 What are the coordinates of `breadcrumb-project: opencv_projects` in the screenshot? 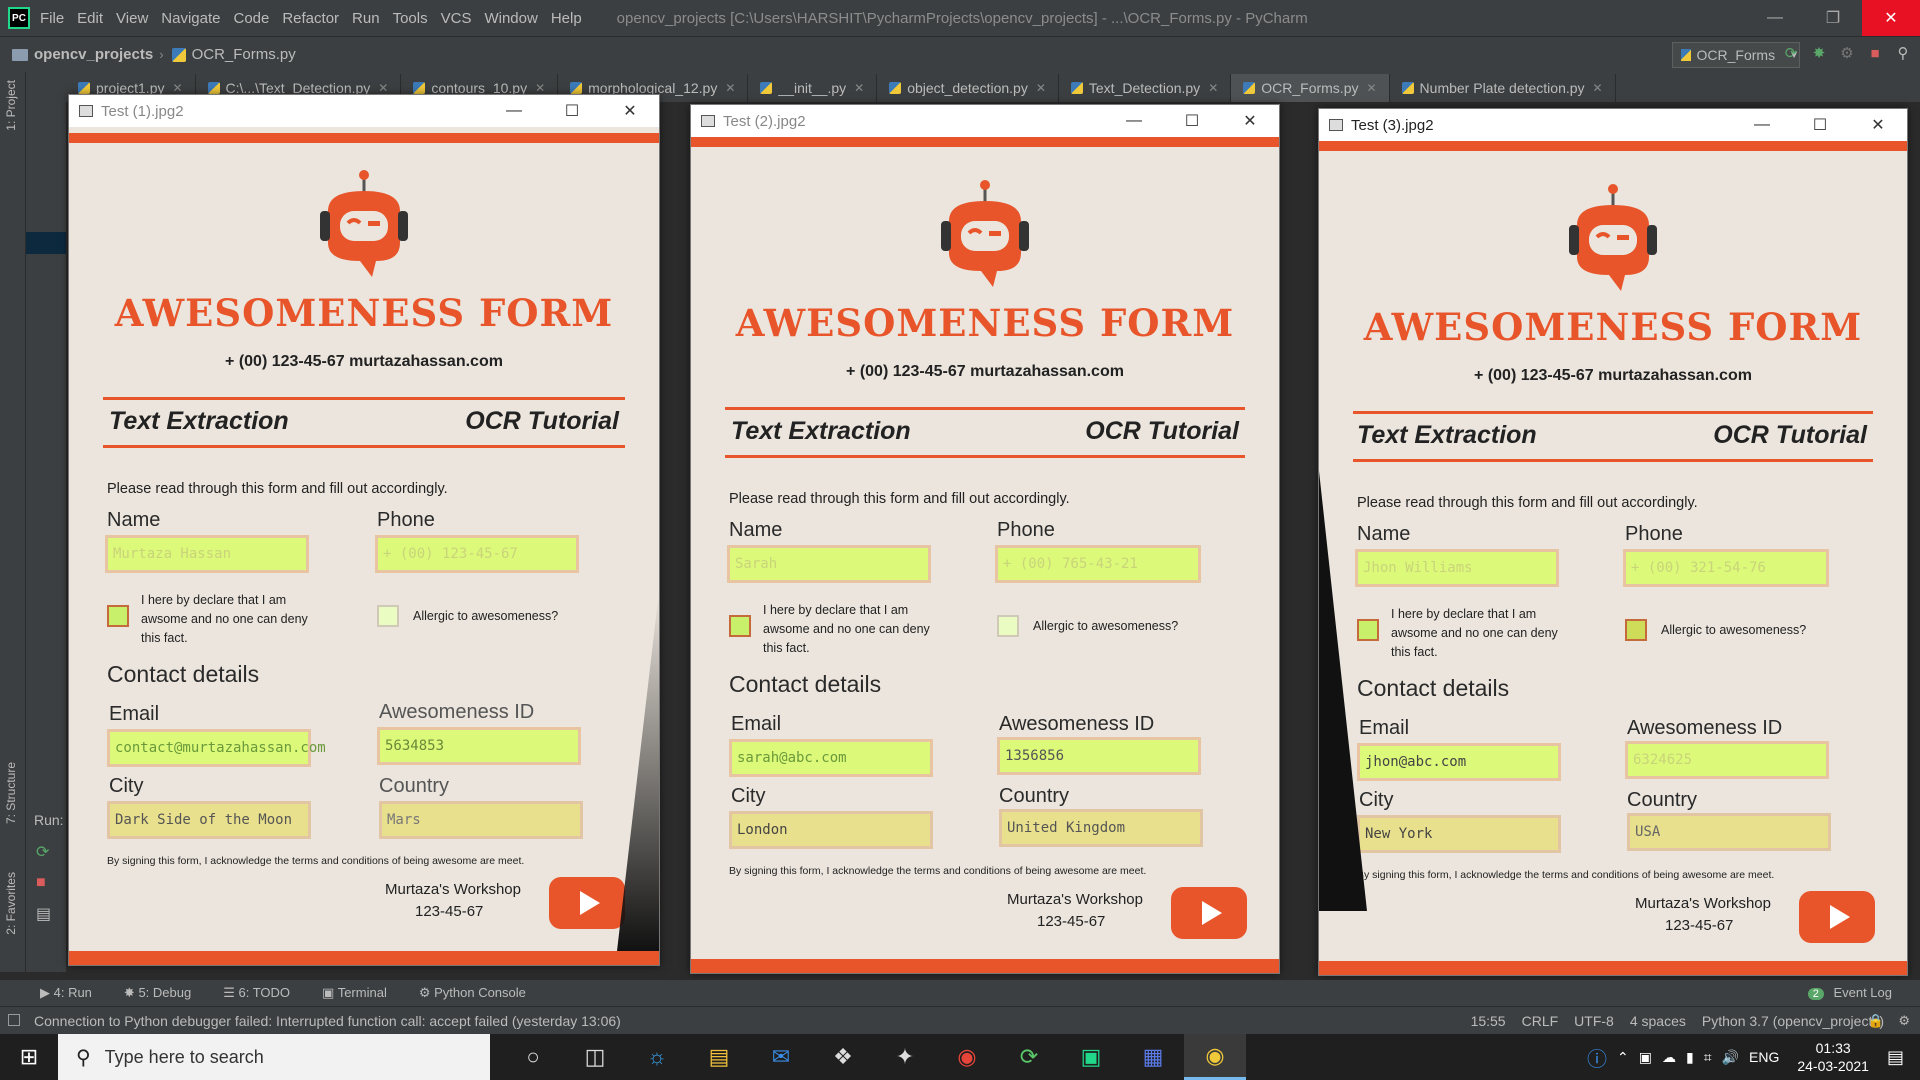 It's located at (93, 54).